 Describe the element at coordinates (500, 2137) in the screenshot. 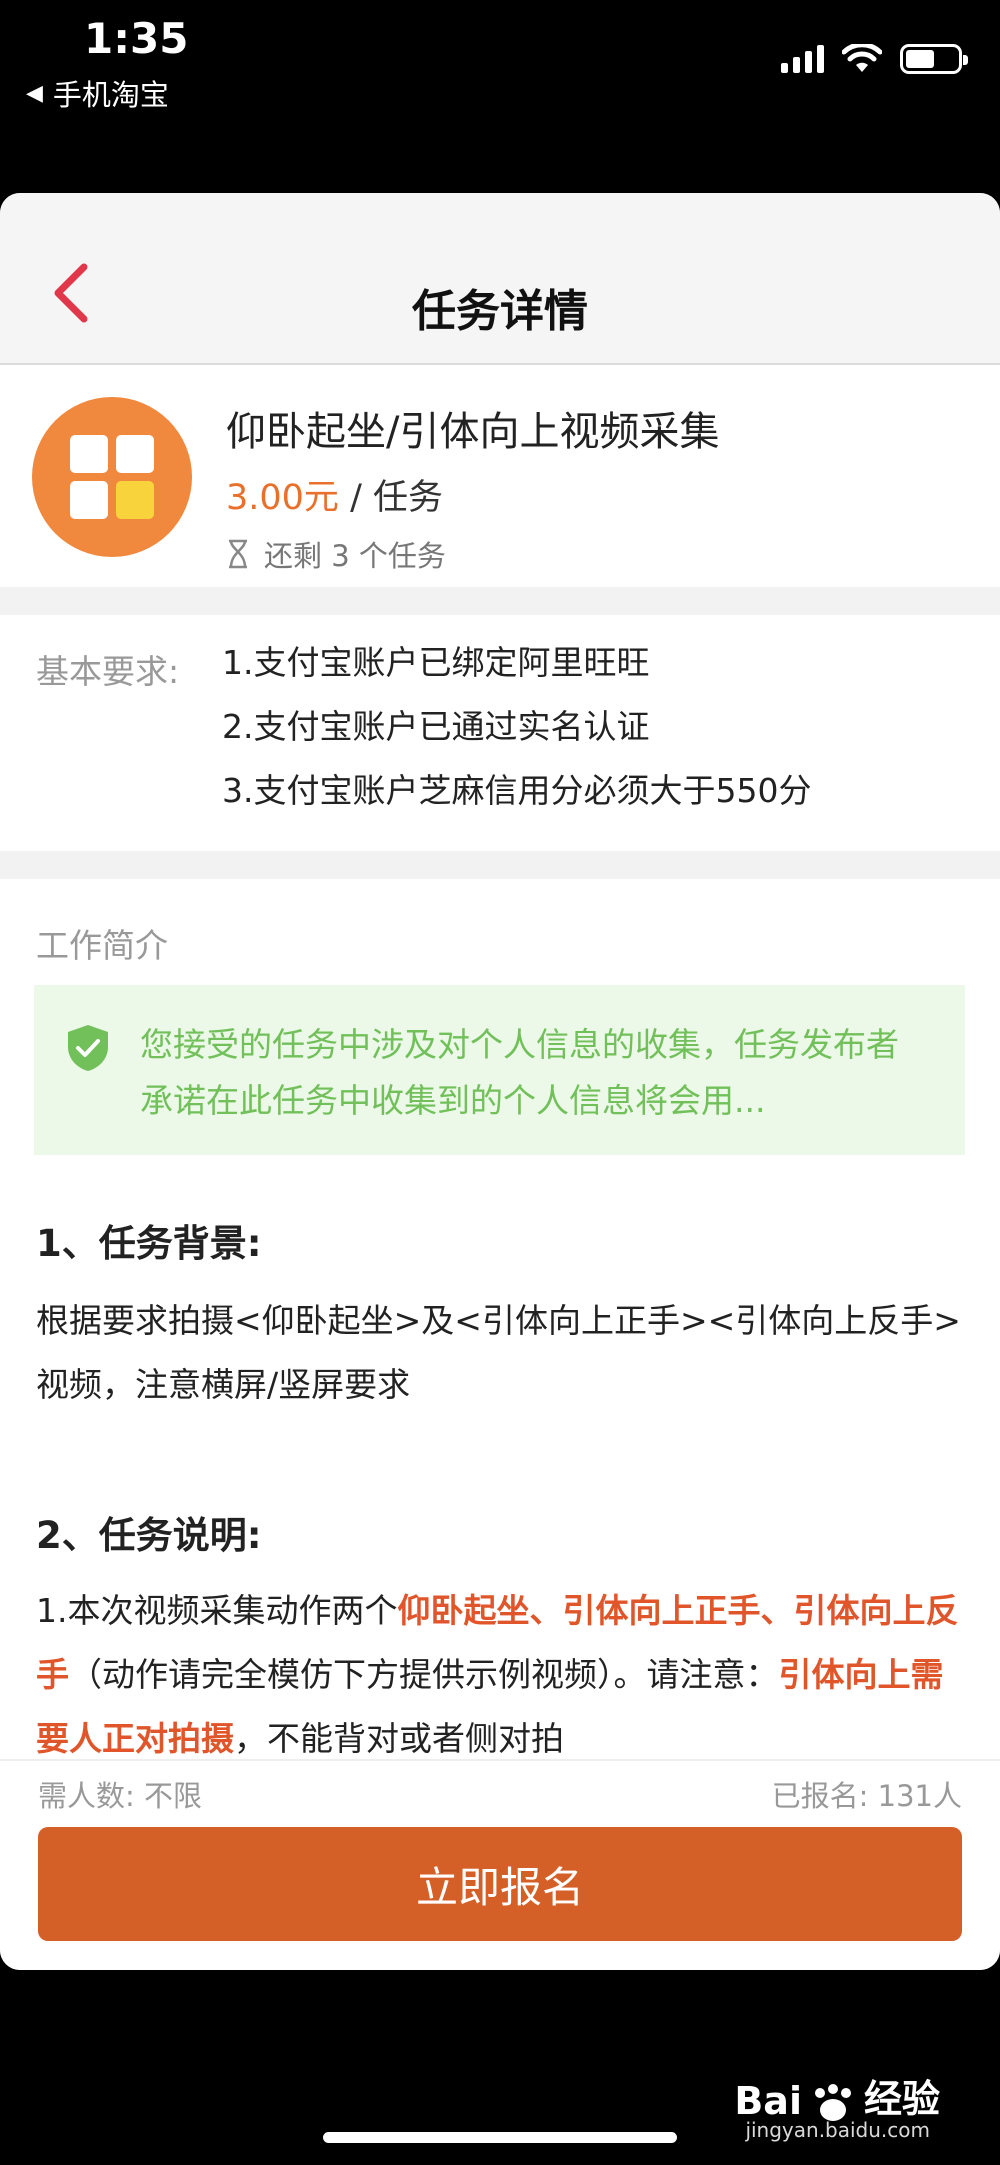

I see `home-indicator` at that location.